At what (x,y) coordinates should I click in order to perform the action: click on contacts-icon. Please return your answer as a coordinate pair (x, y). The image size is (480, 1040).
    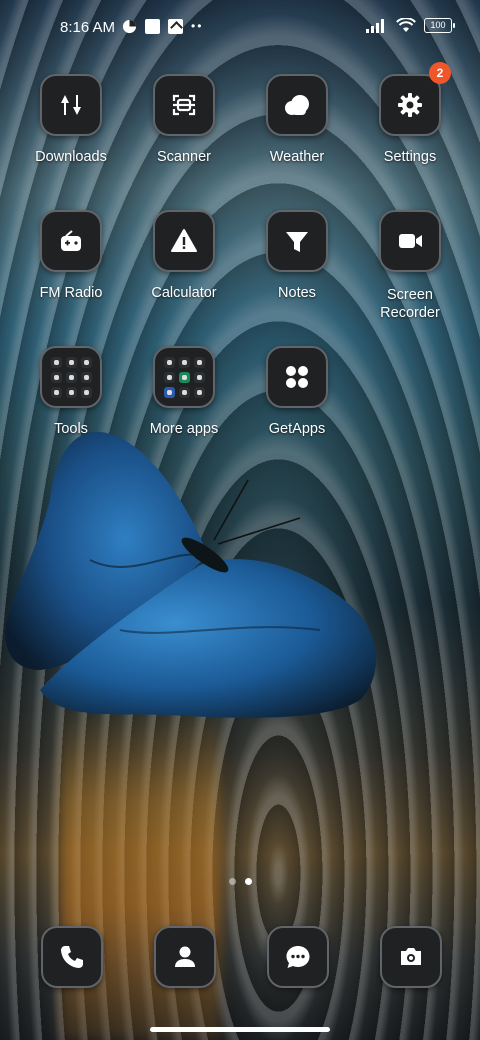
    Looking at the image, I should click on (185, 957).